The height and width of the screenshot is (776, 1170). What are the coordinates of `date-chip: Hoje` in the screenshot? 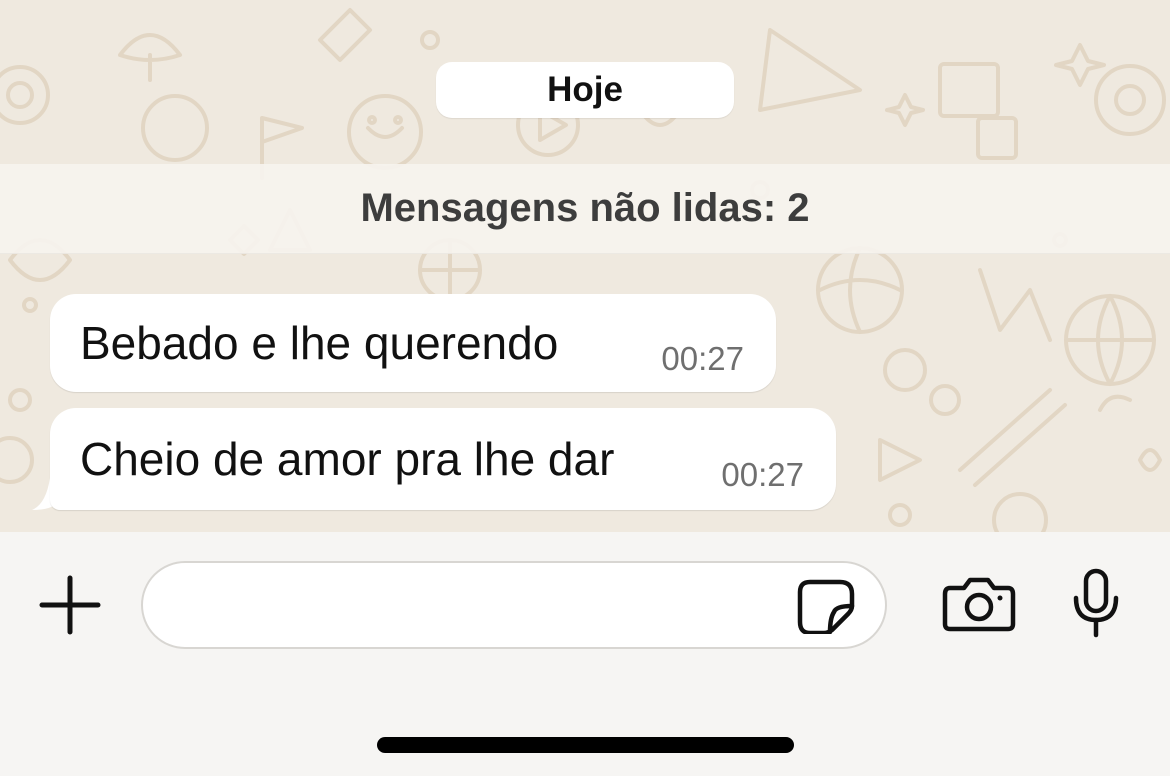 It's located at (585, 90).